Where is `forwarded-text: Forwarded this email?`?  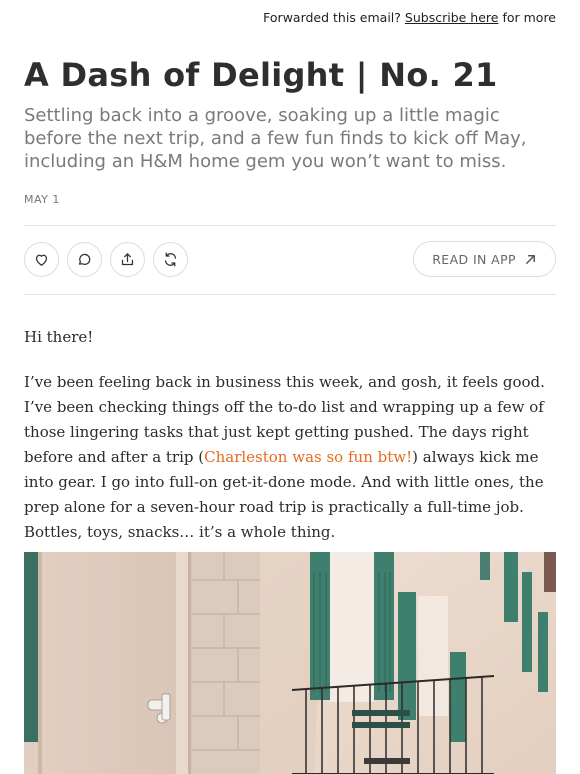 forwarded-text: Forwarded this email? is located at coordinates (332, 17).